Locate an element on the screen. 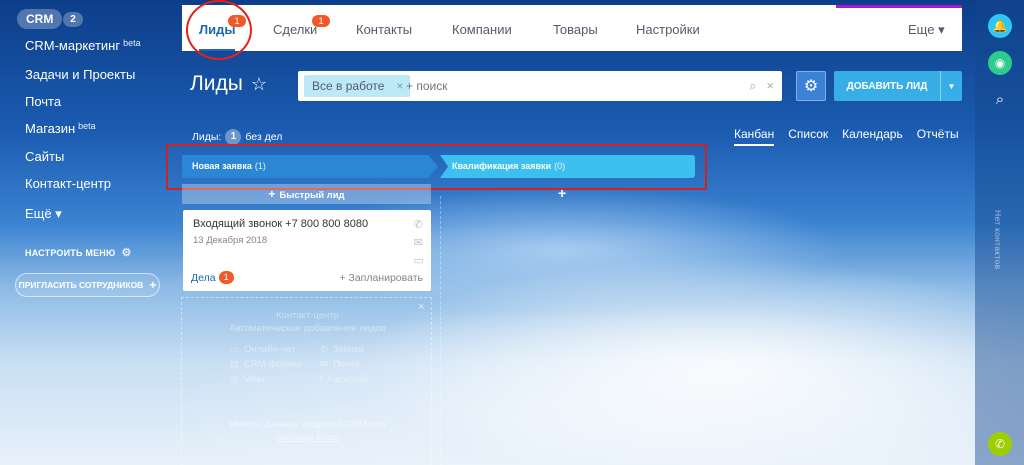  import-text: Импорт данных из другой CRM или is located at coordinates (307, 424).